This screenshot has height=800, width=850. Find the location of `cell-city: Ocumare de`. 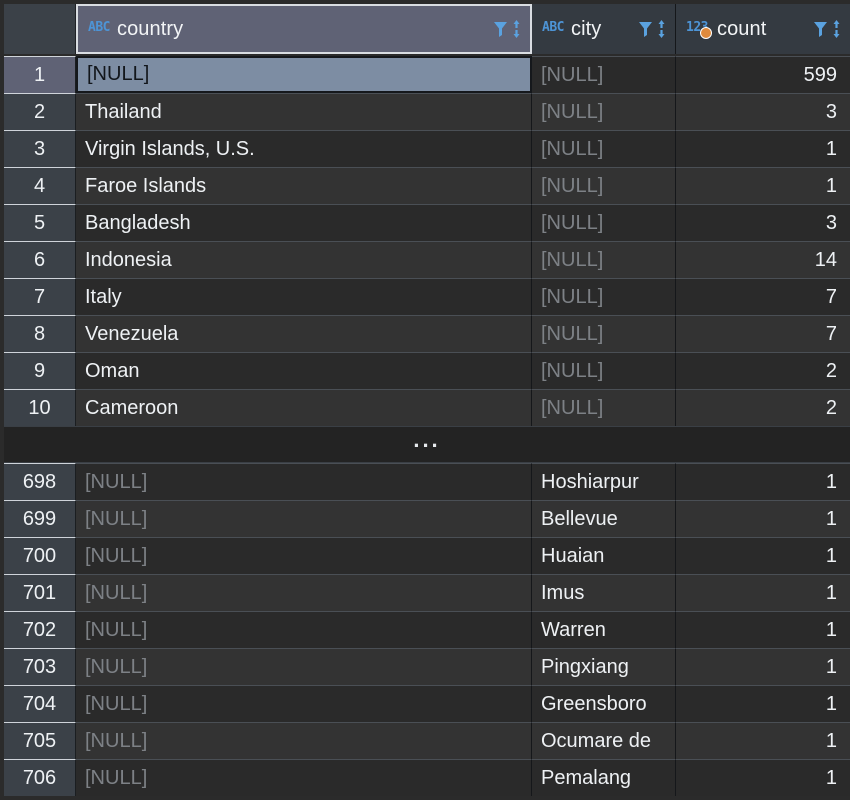

cell-city: Ocumare de is located at coordinates (604, 740).